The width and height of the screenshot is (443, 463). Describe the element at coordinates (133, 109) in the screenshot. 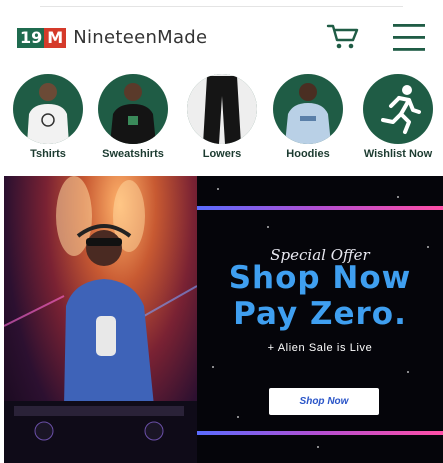

I see `sweatshirts-thumbnail` at that location.